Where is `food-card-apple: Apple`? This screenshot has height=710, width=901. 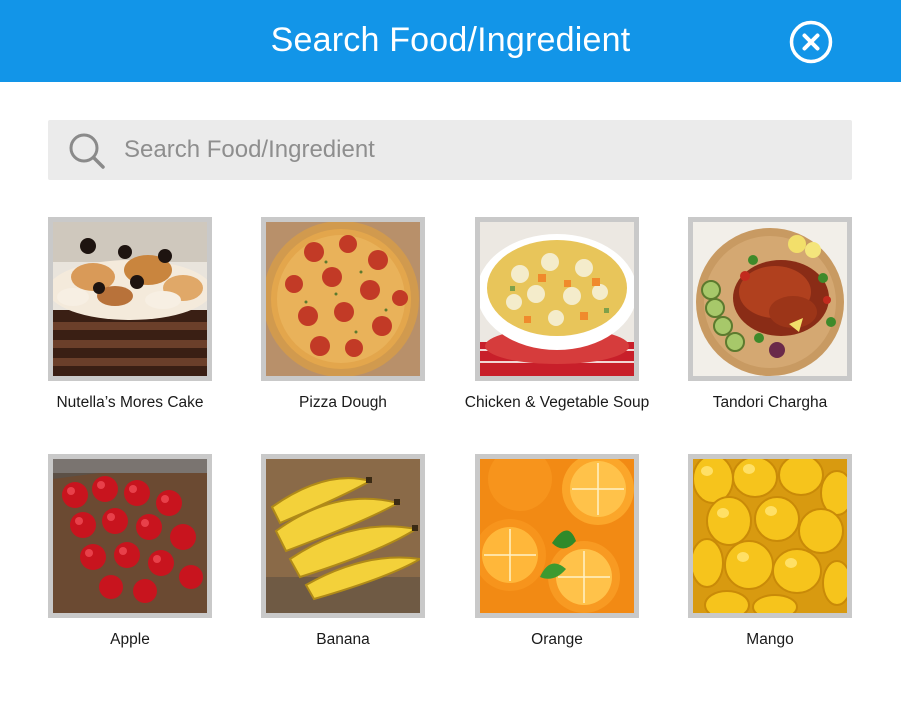 food-card-apple: Apple is located at coordinates (130, 551).